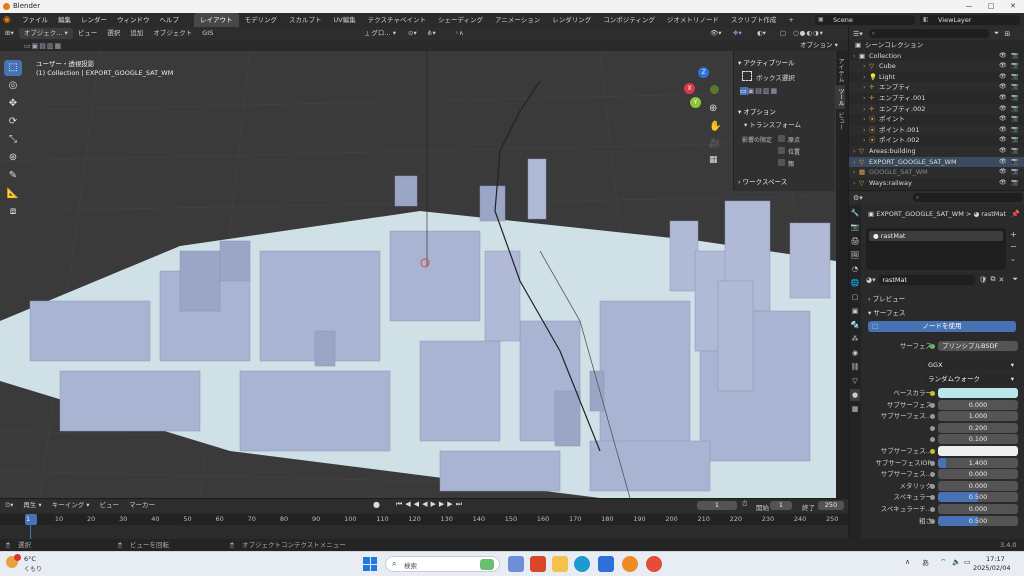 The height and width of the screenshot is (576, 1024). I want to click on use-nodes-button: ⬚ ノードを使用, so click(942, 326).